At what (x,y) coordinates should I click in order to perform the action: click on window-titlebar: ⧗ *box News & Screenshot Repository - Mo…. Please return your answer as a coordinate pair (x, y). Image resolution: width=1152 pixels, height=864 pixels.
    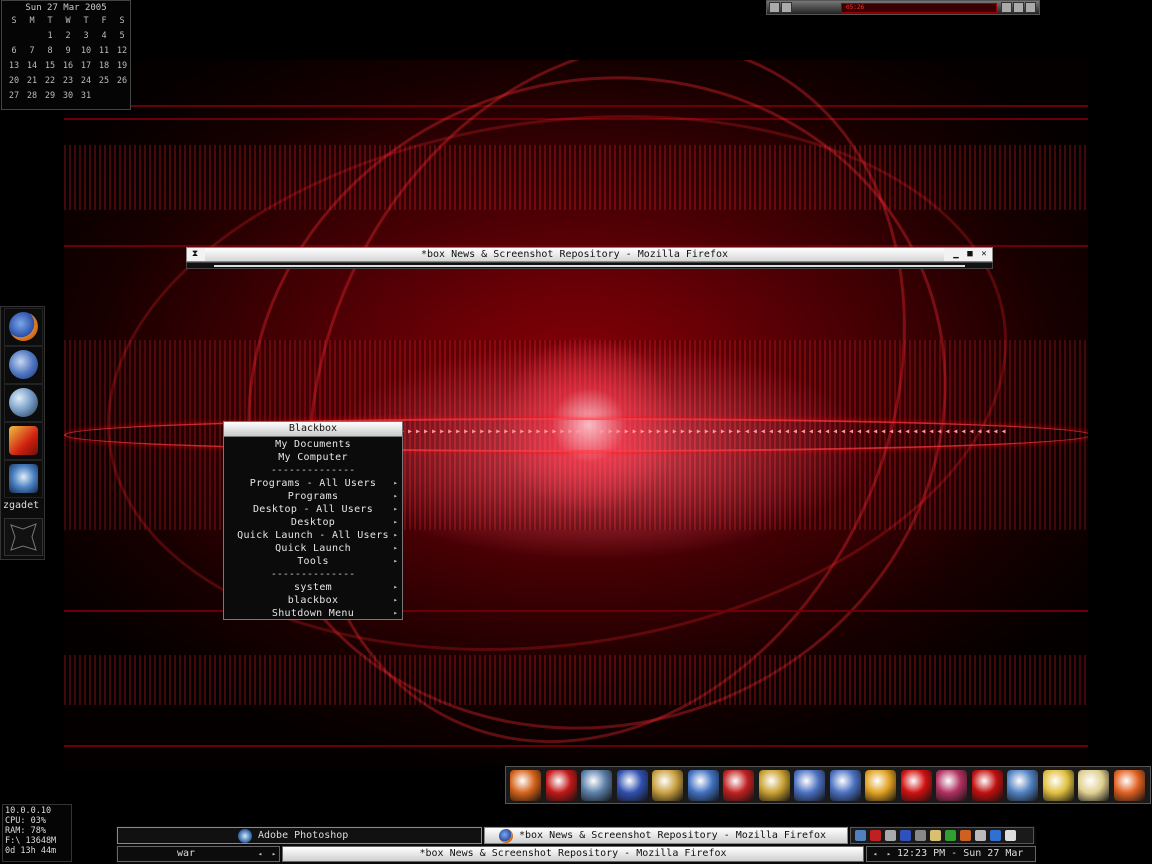
    Looking at the image, I should click on (589, 254).